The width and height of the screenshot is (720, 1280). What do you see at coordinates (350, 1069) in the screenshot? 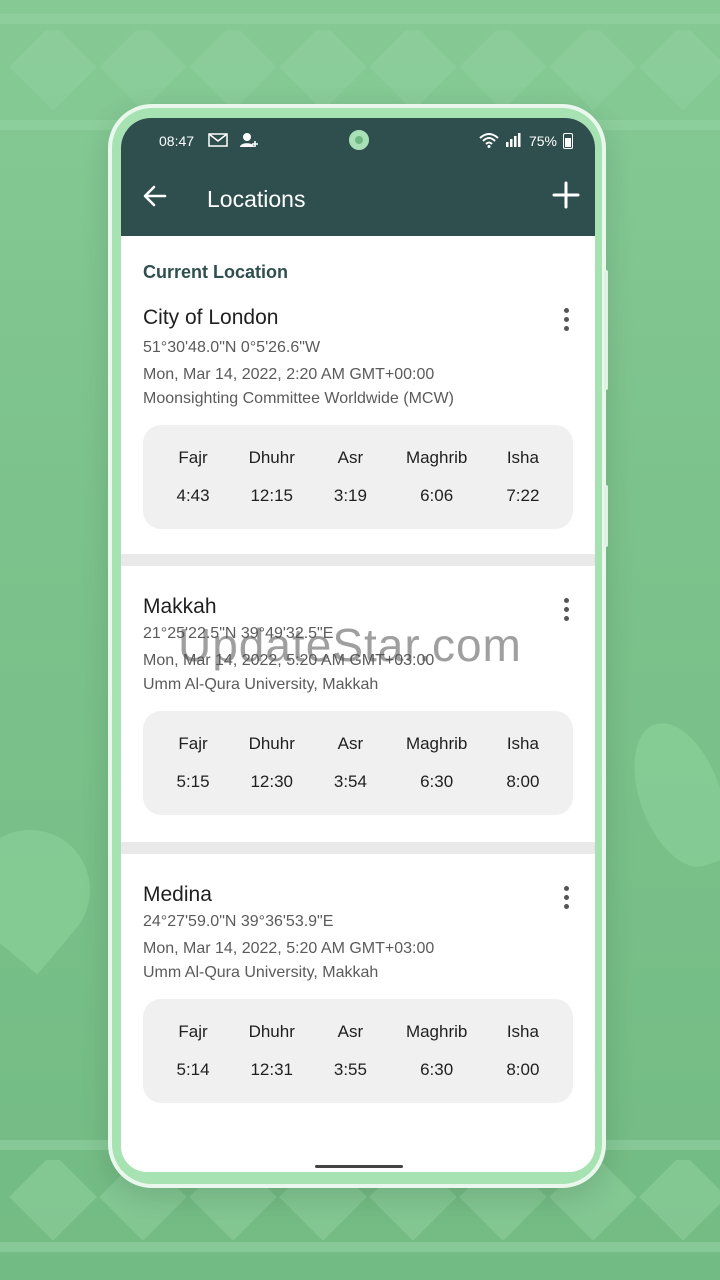
I see `prayer-time: 3:55` at bounding box center [350, 1069].